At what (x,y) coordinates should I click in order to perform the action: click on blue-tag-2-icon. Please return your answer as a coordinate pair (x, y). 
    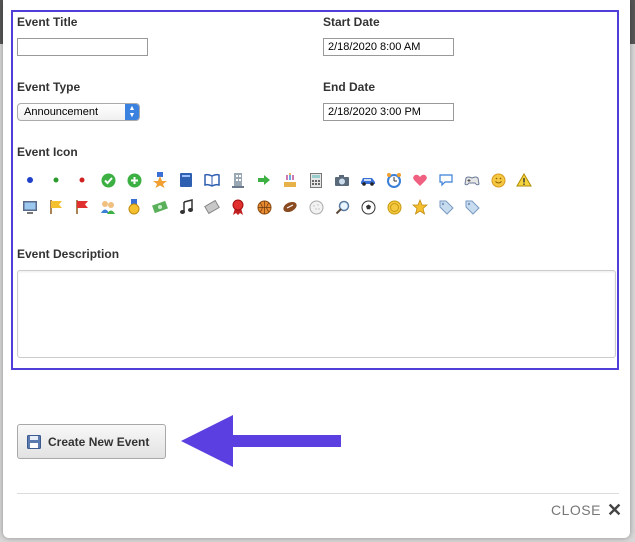
    Looking at the image, I should click on (472, 207).